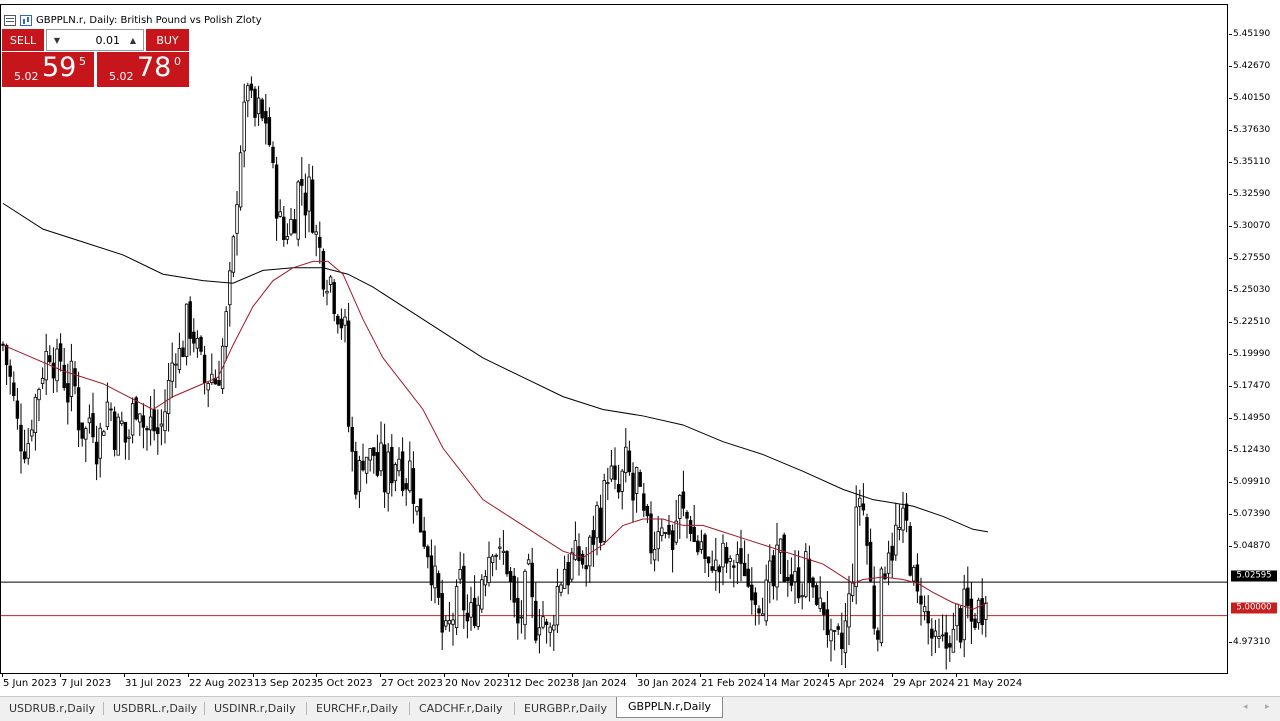 The width and height of the screenshot is (1280, 721). I want to click on price-label: 5.22510, so click(1252, 322).